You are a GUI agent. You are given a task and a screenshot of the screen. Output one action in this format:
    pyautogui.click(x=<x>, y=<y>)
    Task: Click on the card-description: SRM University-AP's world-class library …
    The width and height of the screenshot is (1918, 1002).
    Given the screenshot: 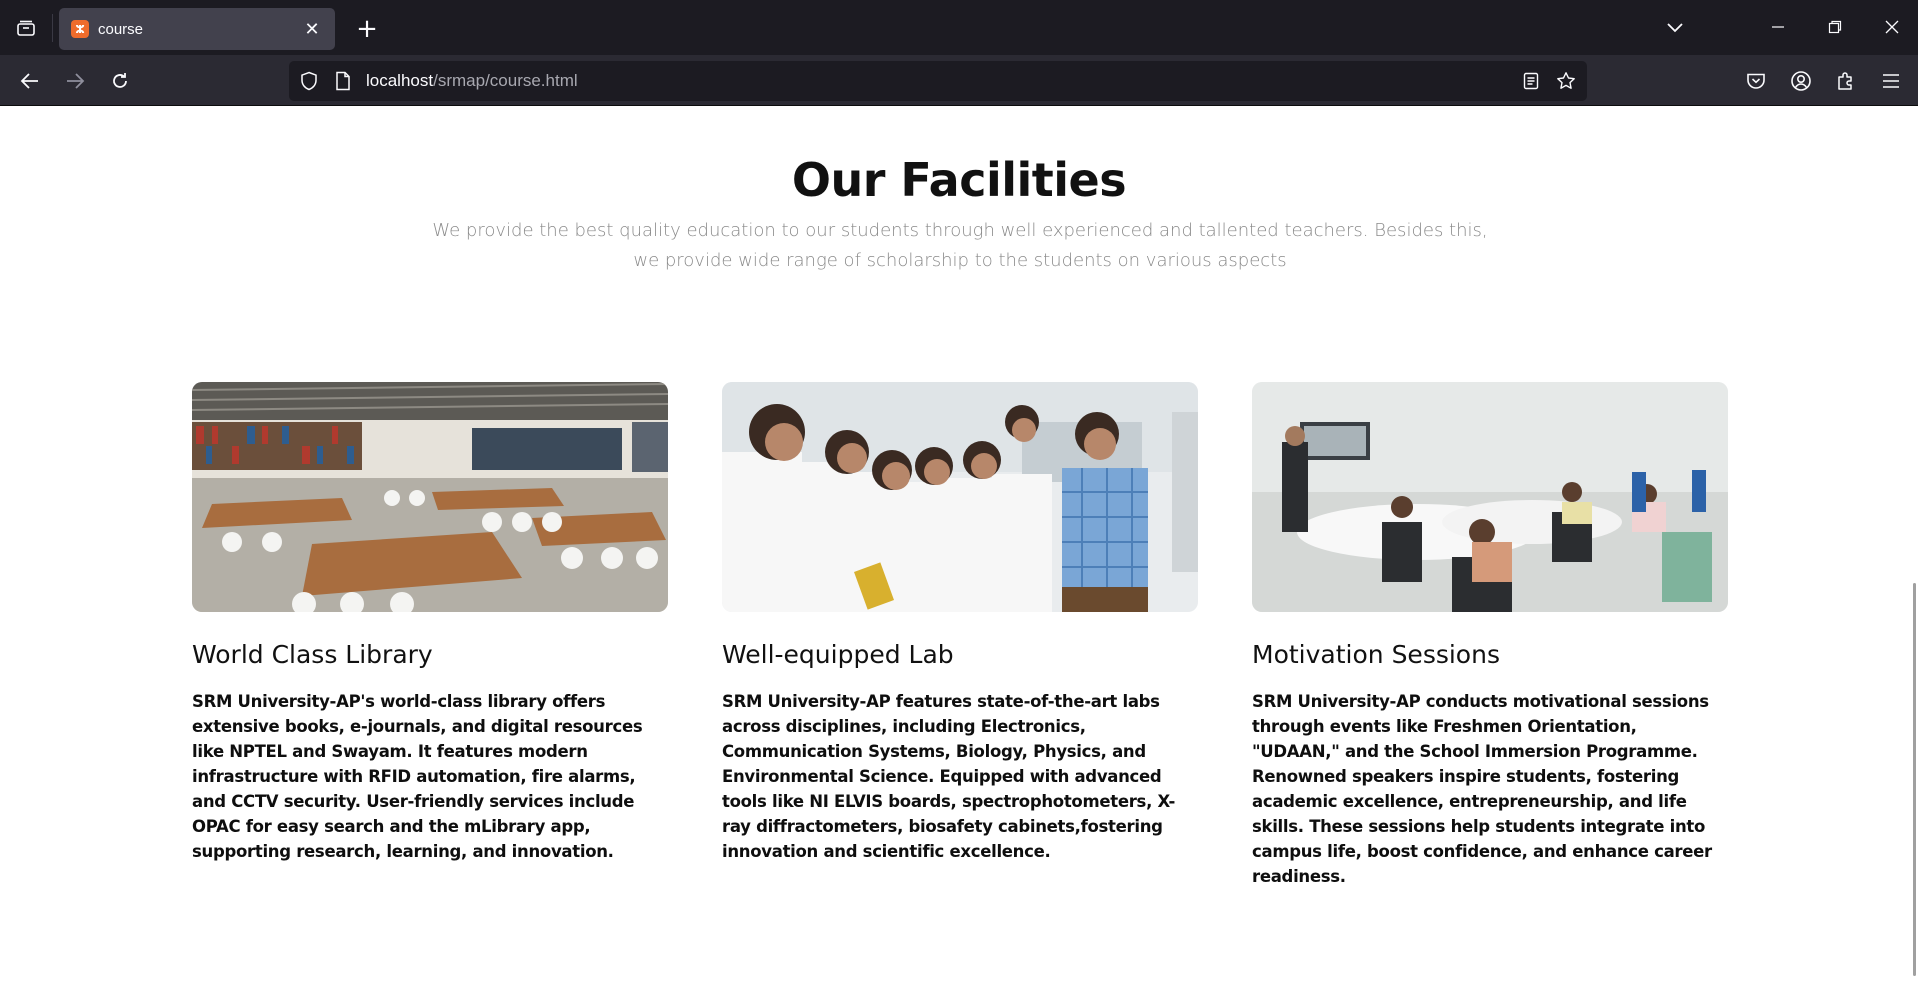 What is the action you would take?
    pyautogui.click(x=417, y=776)
    